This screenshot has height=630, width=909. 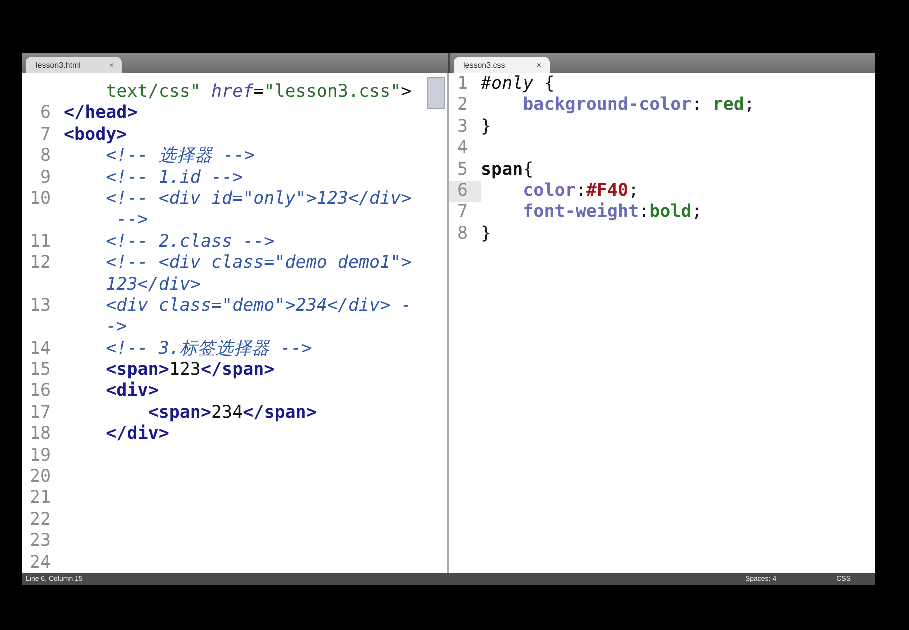 What do you see at coordinates (132, 392) in the screenshot?
I see `code-line: <div>` at bounding box center [132, 392].